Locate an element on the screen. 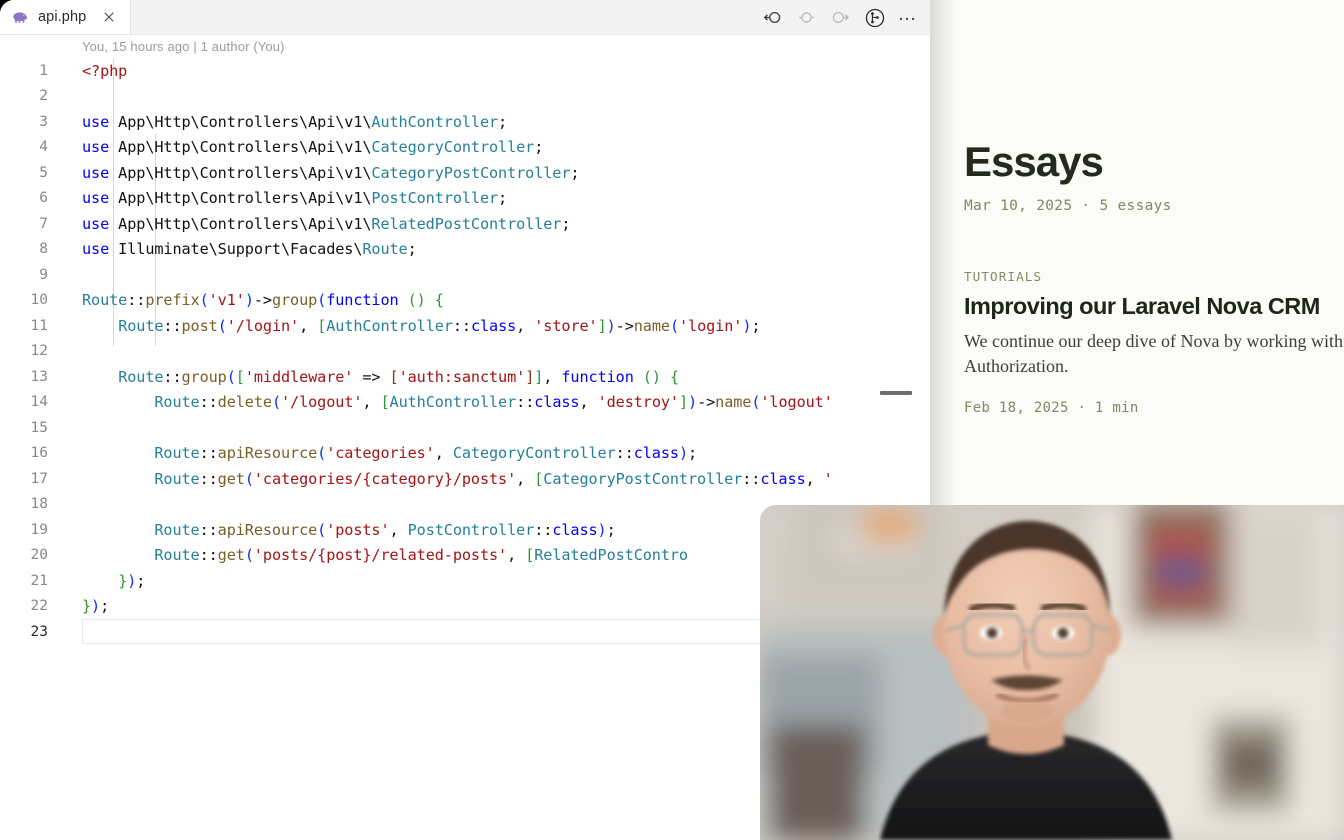 This screenshot has width=1344, height=840. git-blame-annotation: You, 15 hours ago | 1 author (You) is located at coordinates (183, 46).